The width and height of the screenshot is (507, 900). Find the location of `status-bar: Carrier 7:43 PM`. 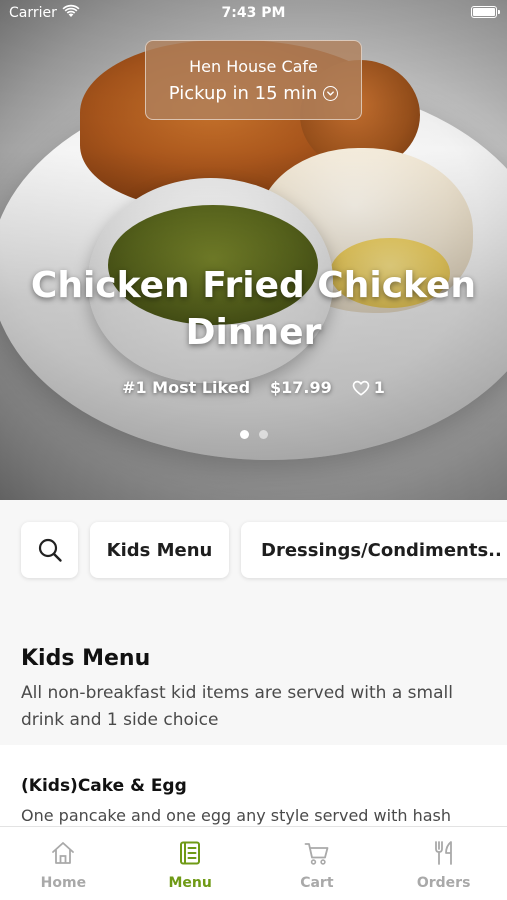

status-bar: Carrier 7:43 PM is located at coordinates (253, 14).